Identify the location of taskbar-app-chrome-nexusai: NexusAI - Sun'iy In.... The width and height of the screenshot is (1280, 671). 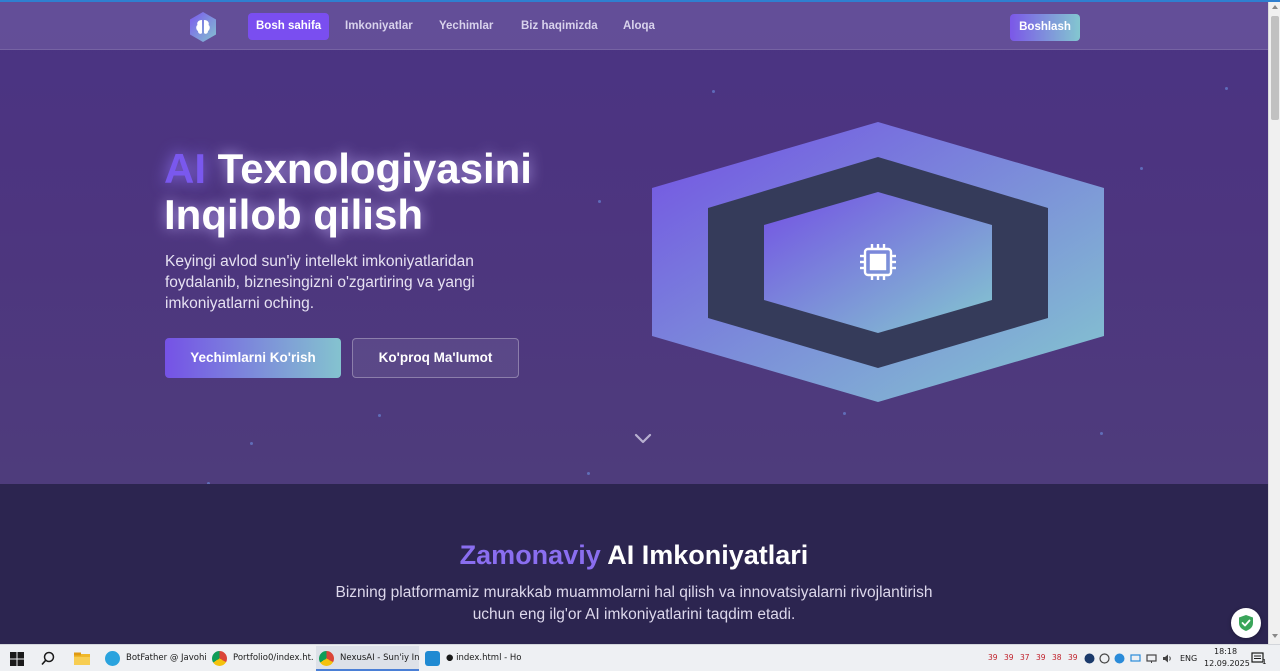
(367, 658).